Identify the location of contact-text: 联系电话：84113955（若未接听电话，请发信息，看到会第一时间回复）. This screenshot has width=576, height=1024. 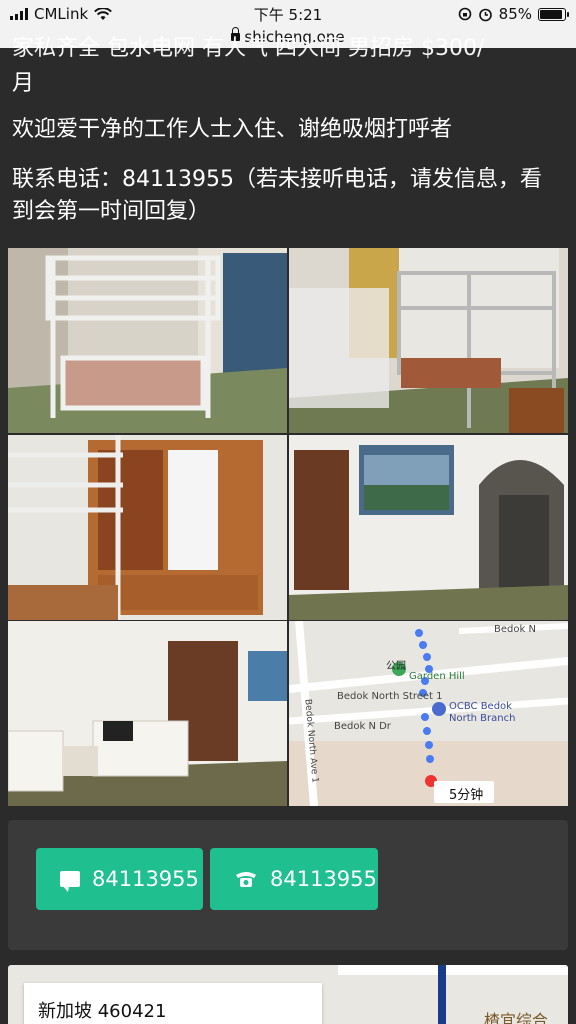
(277, 195).